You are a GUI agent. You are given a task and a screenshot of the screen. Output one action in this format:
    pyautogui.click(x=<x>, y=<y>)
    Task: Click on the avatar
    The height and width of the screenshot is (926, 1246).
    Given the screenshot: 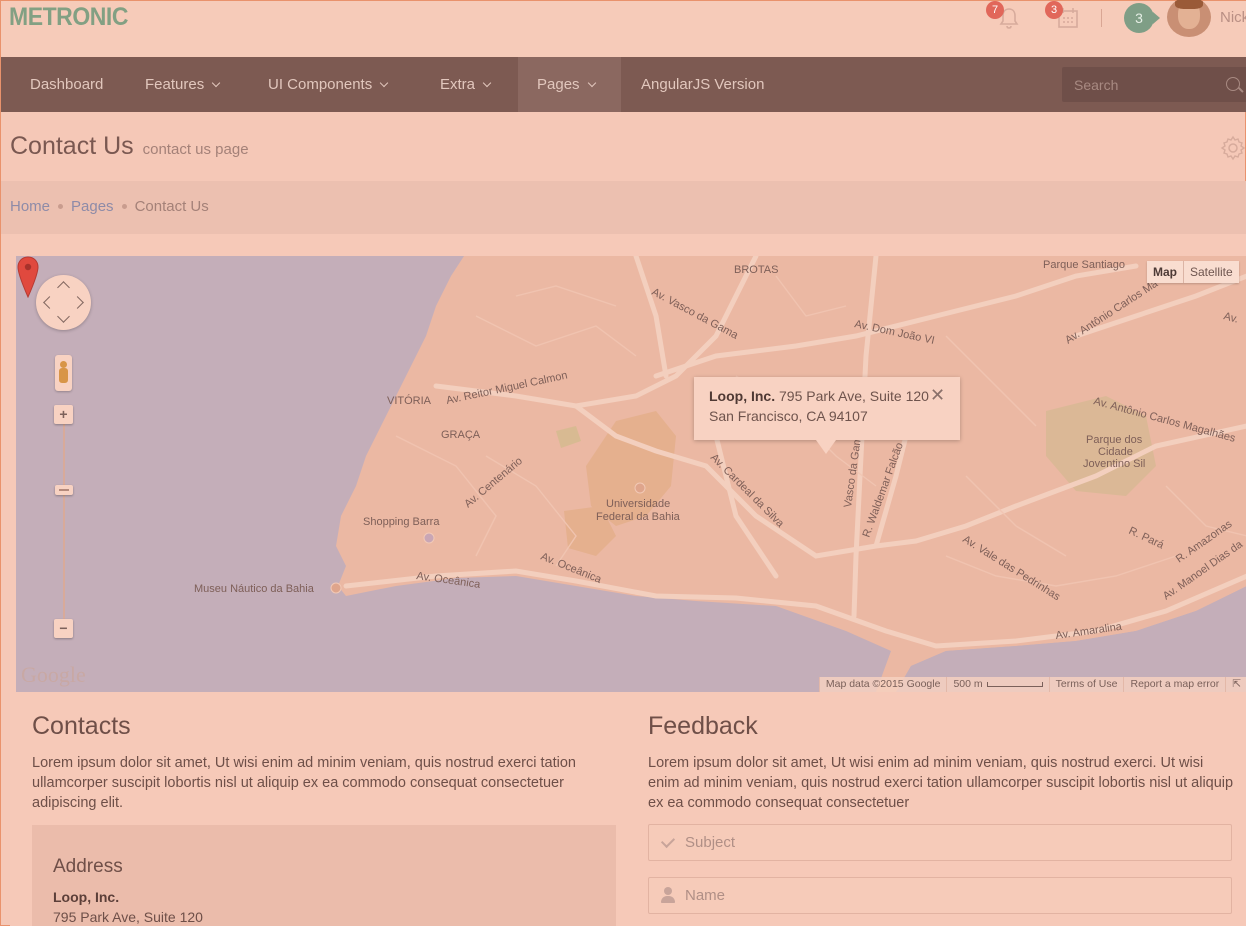 What is the action you would take?
    pyautogui.click(x=1189, y=18)
    